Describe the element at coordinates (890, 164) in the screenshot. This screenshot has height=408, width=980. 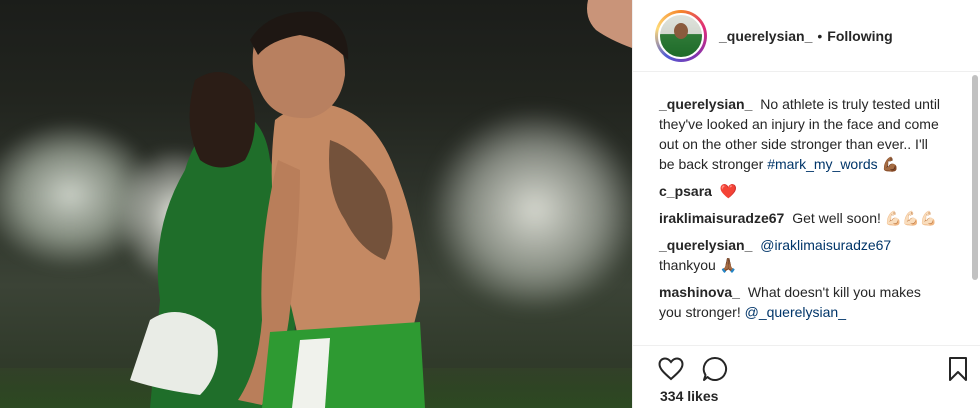
I see `flexed-biceps-emoji: 💪🏾` at that location.